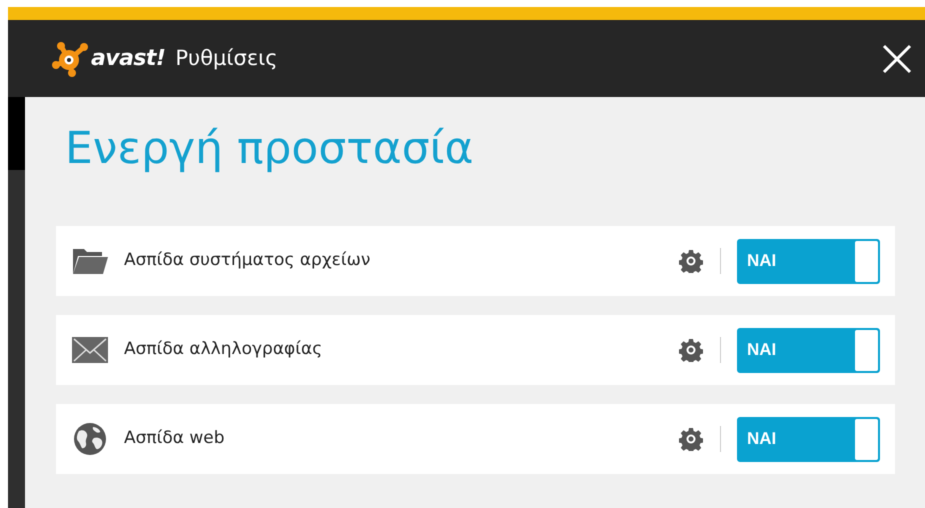  I want to click on close-icon, so click(897, 59).